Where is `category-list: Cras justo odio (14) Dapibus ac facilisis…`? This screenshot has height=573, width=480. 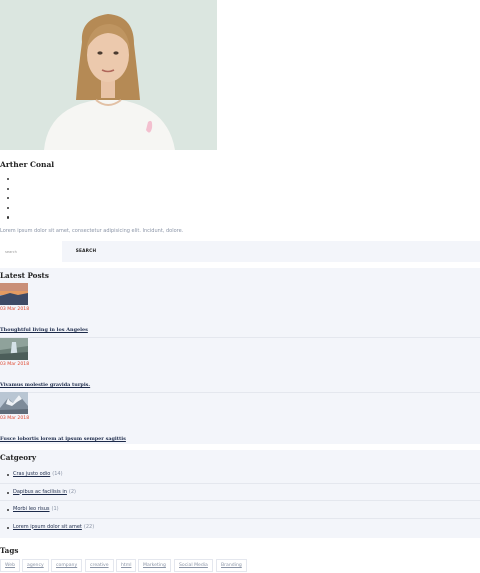
category-list: Cras justo odio (14) Dapibus ac facilisis… is located at coordinates (240, 501).